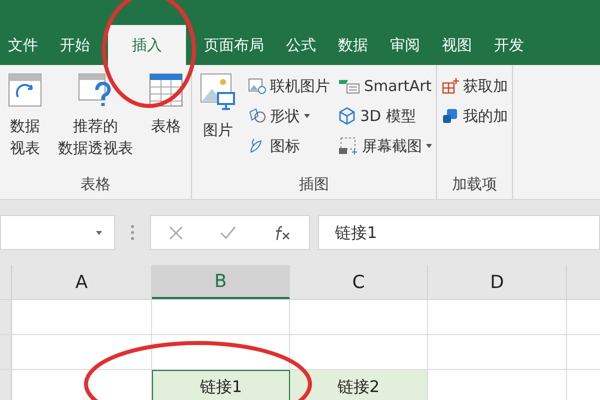  What do you see at coordinates (25, 118) in the screenshot?
I see `ribbon-button: 数据 视表` at bounding box center [25, 118].